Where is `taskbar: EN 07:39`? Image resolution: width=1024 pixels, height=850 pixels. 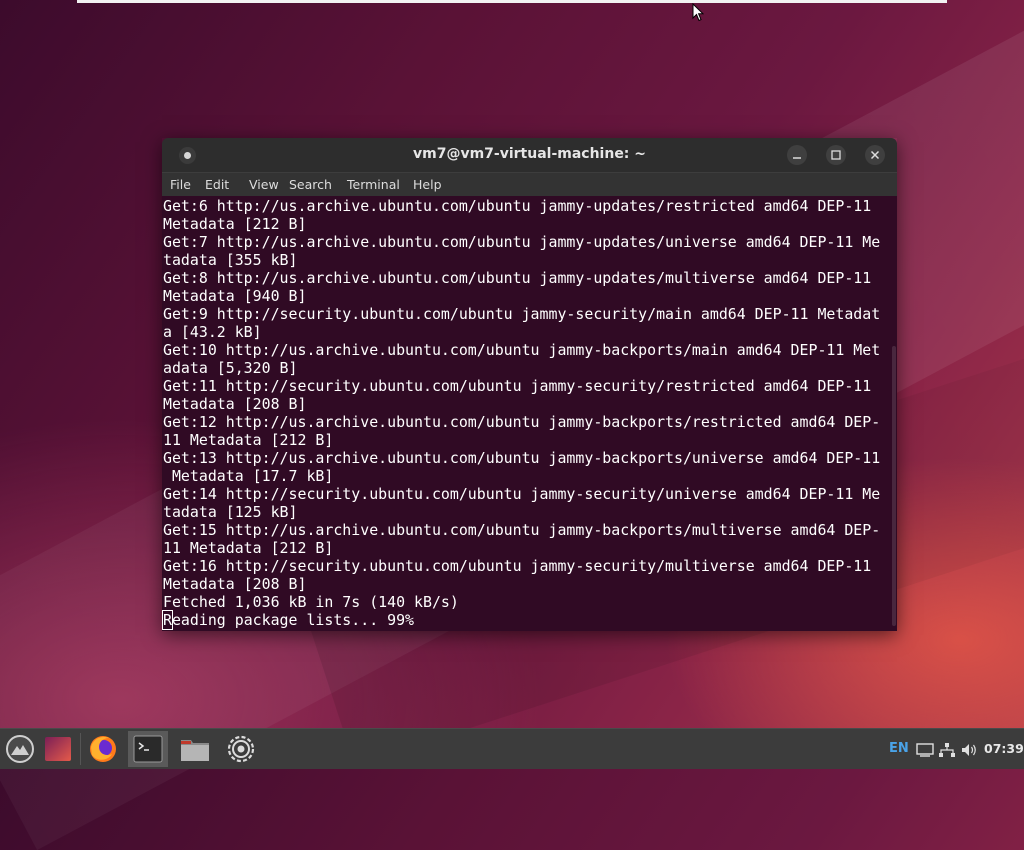 taskbar: EN 07:39 is located at coordinates (512, 748).